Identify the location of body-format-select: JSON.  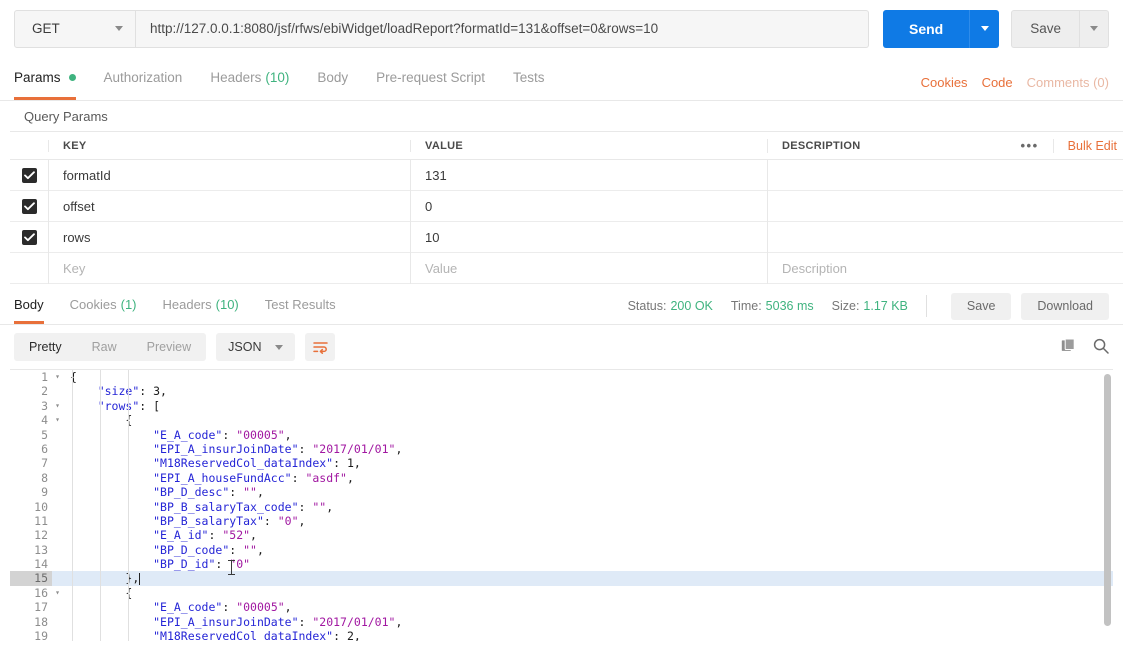
(256, 347).